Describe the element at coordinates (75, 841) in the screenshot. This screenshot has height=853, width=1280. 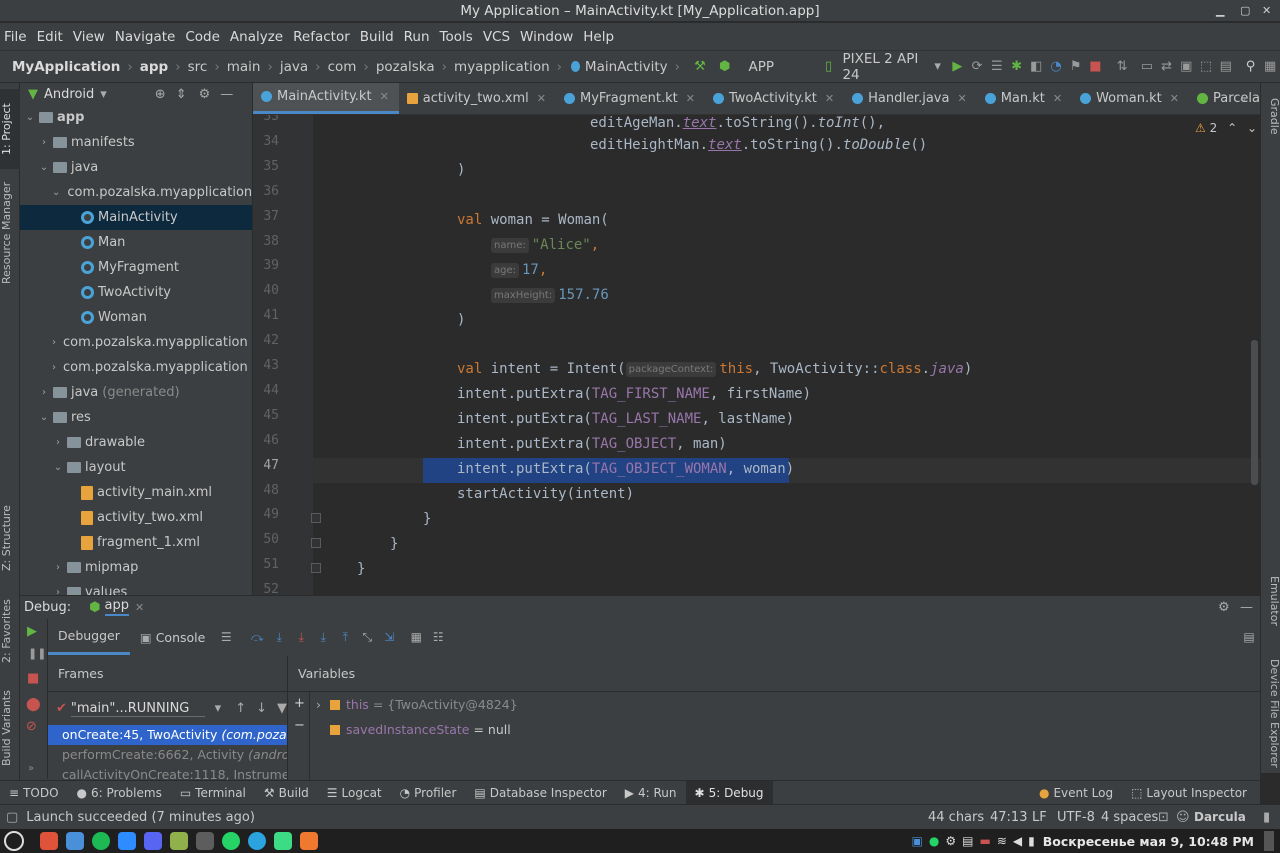
I see `chrome-icon` at that location.